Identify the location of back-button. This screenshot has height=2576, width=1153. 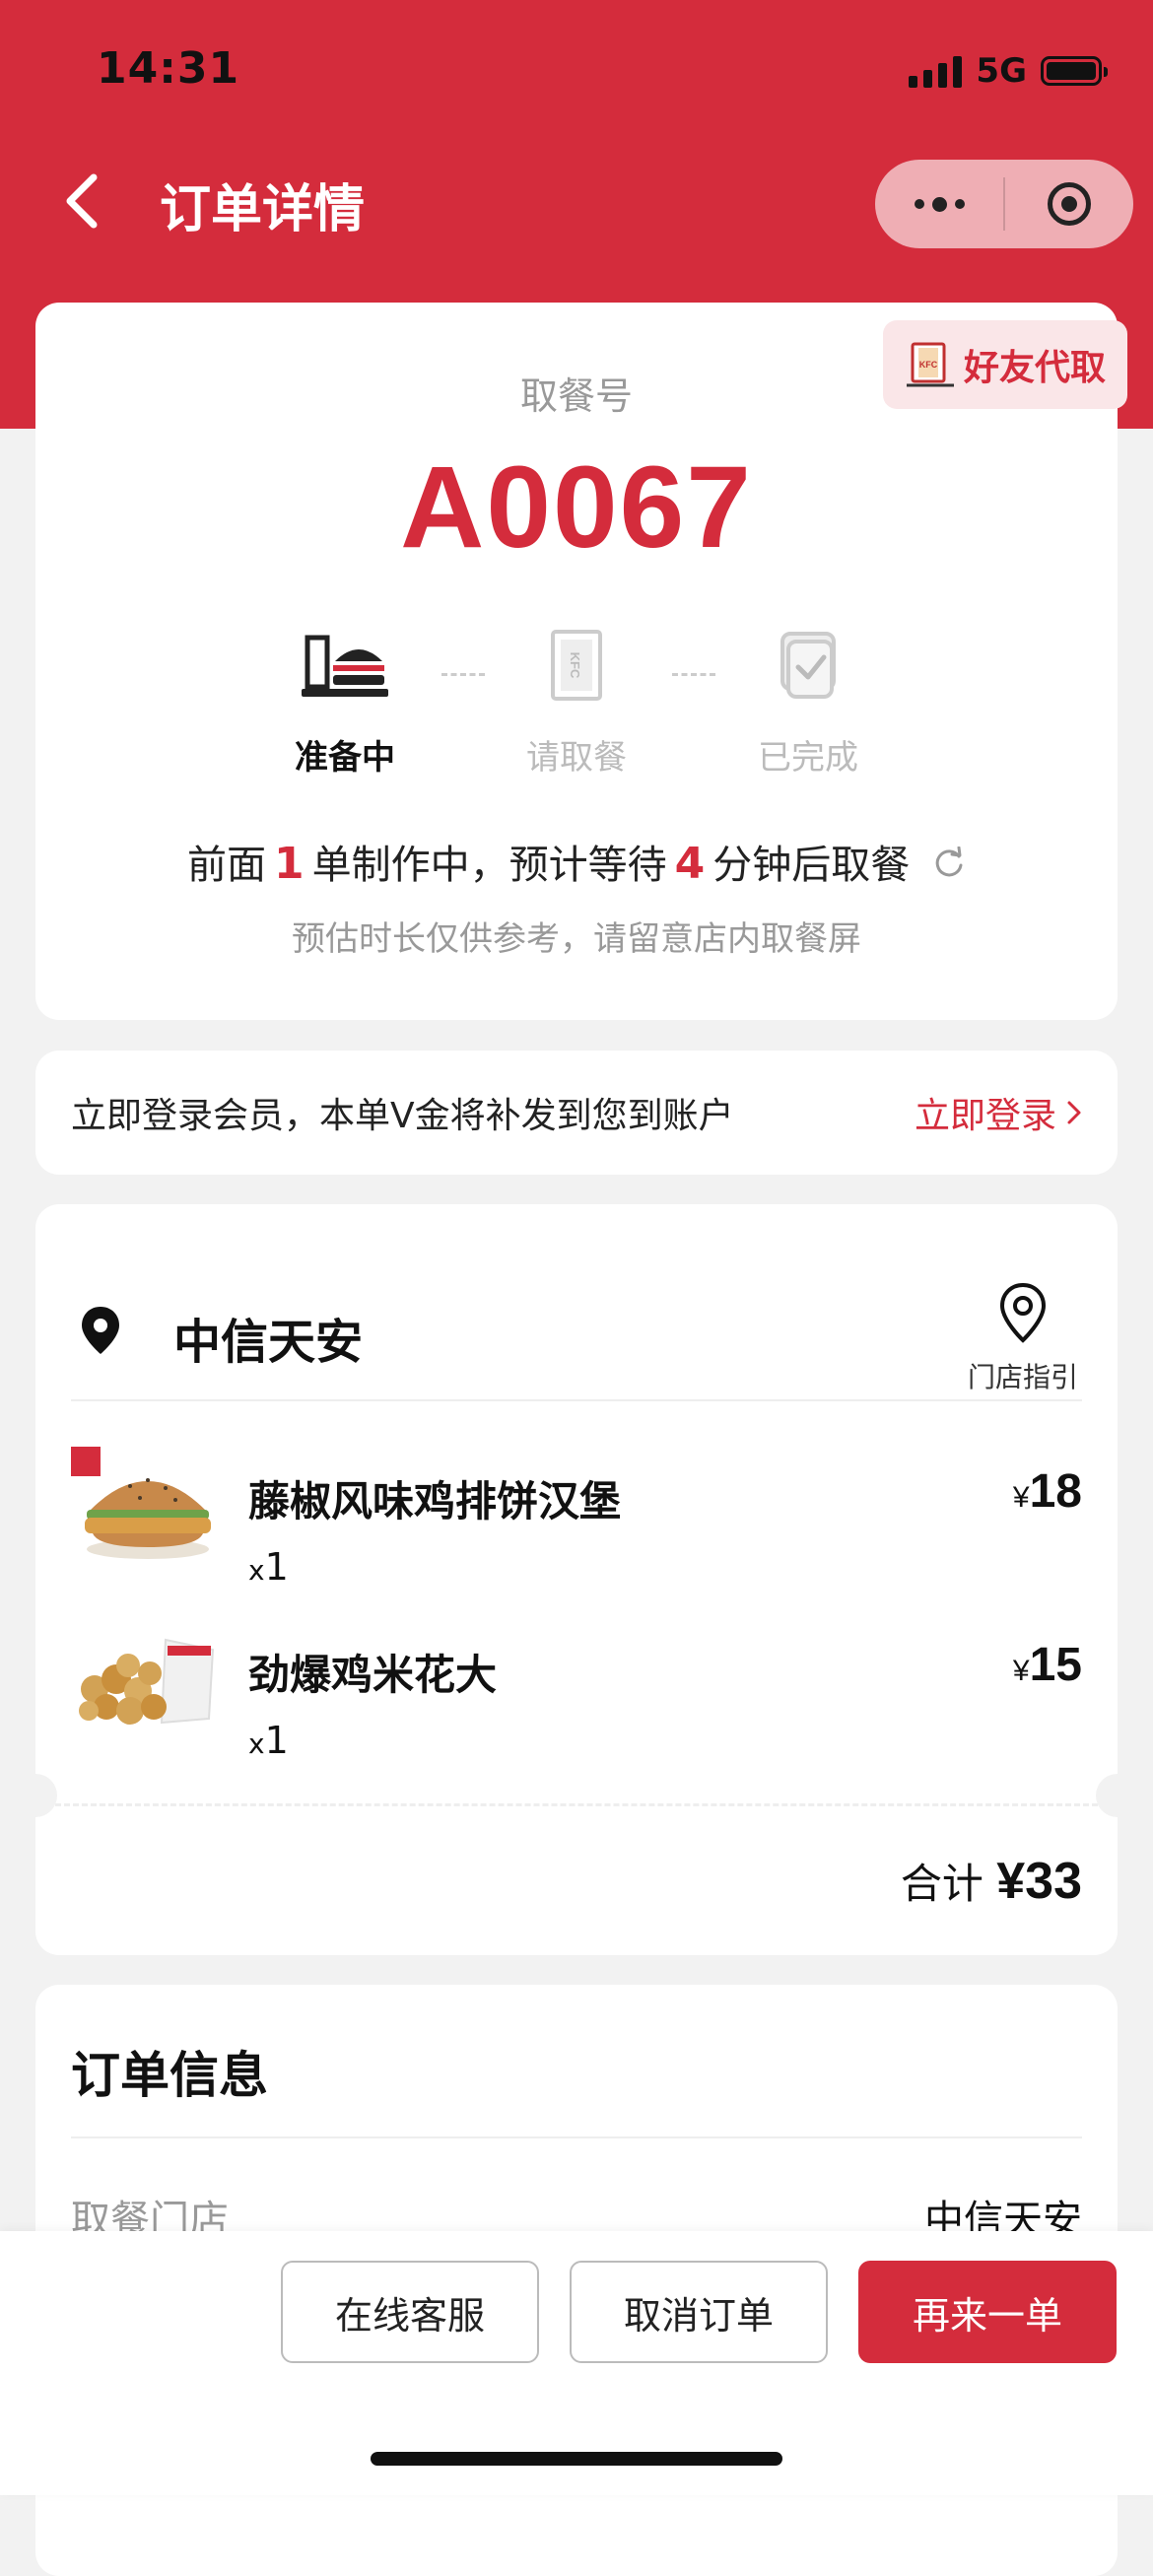
(81, 201).